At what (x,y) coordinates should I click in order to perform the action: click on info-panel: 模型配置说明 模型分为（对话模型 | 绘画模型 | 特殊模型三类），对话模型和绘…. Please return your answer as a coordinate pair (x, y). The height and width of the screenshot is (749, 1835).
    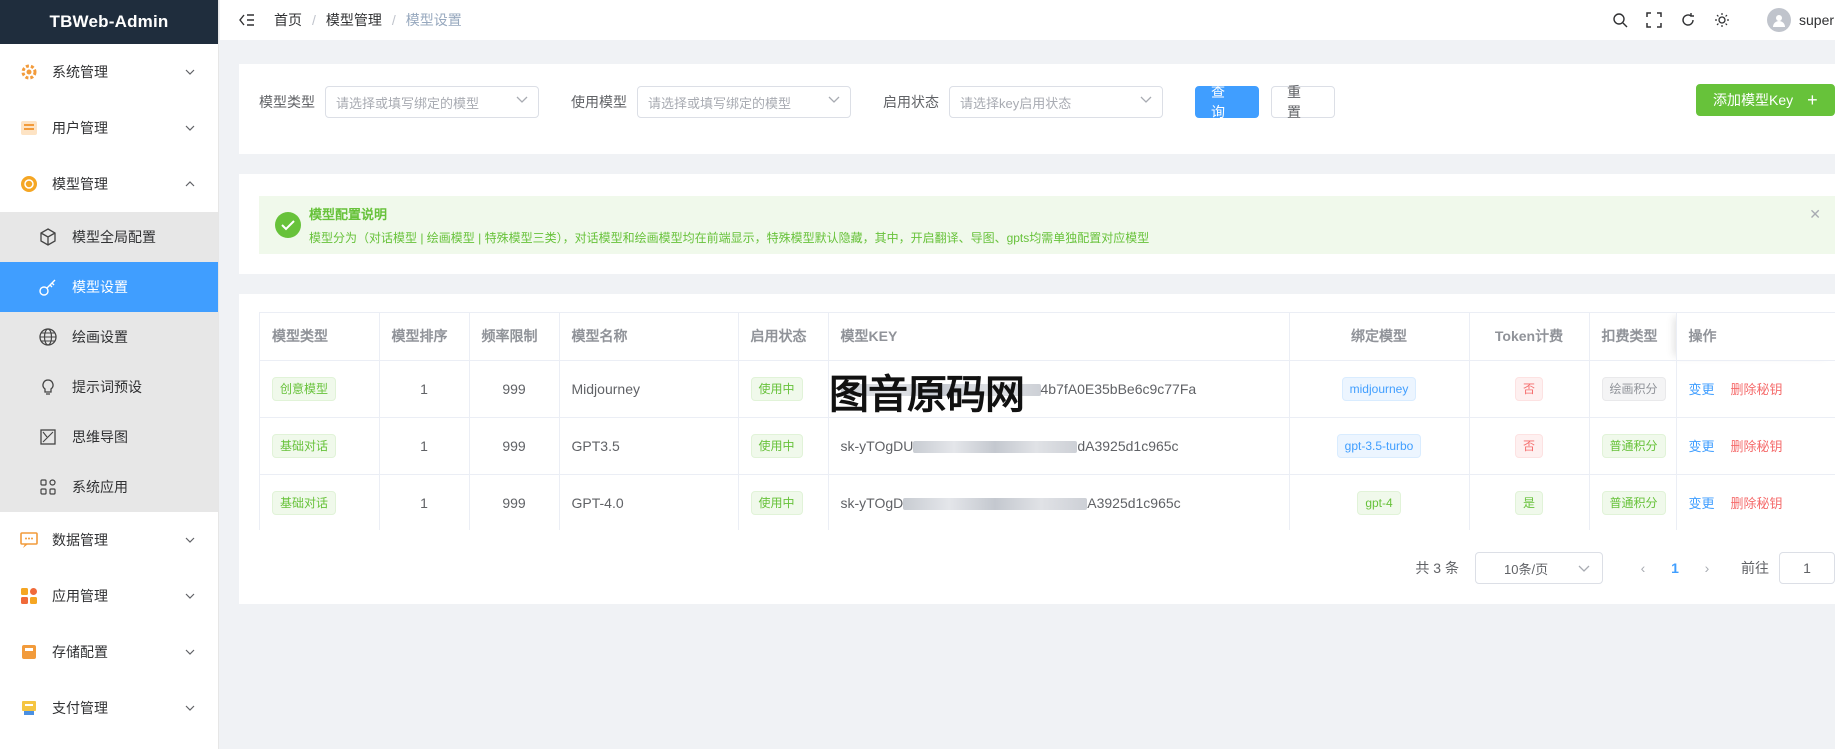
    Looking at the image, I should click on (1037, 224).